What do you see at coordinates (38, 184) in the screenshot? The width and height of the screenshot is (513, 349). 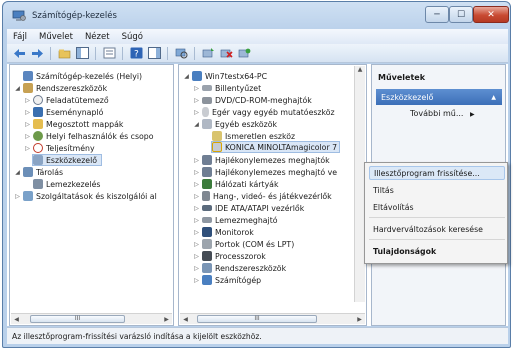 I see `disk-management-icon` at bounding box center [38, 184].